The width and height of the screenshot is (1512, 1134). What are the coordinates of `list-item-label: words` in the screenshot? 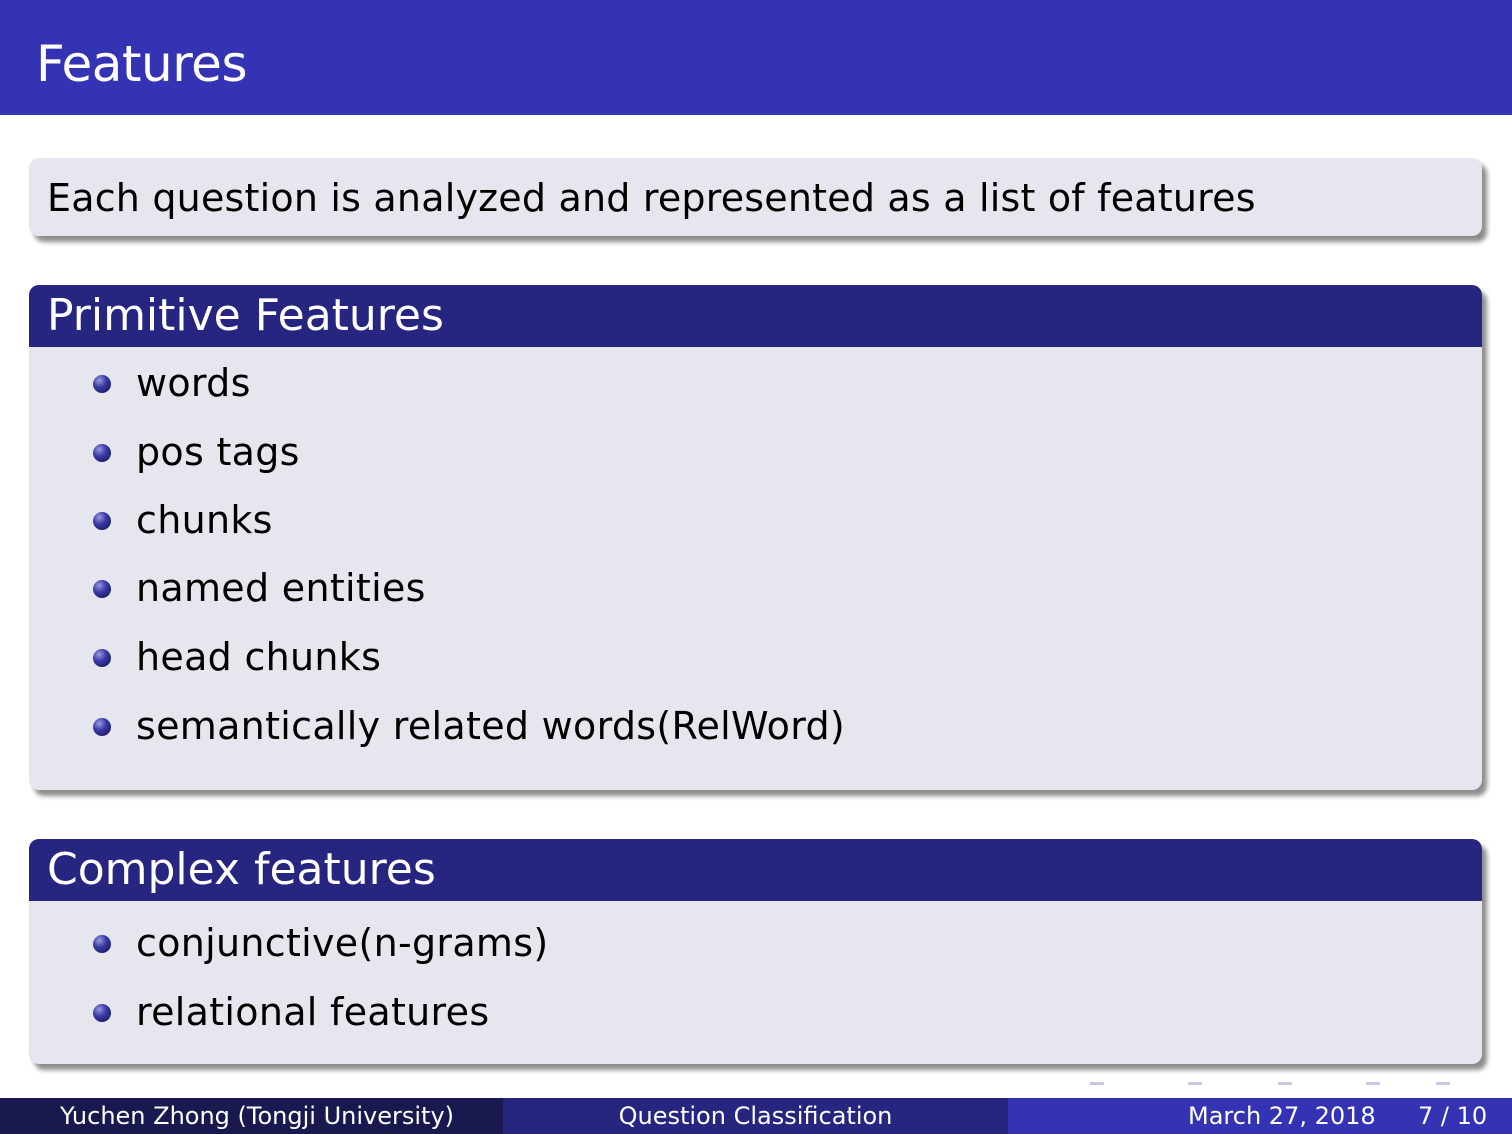 It's located at (193, 383).